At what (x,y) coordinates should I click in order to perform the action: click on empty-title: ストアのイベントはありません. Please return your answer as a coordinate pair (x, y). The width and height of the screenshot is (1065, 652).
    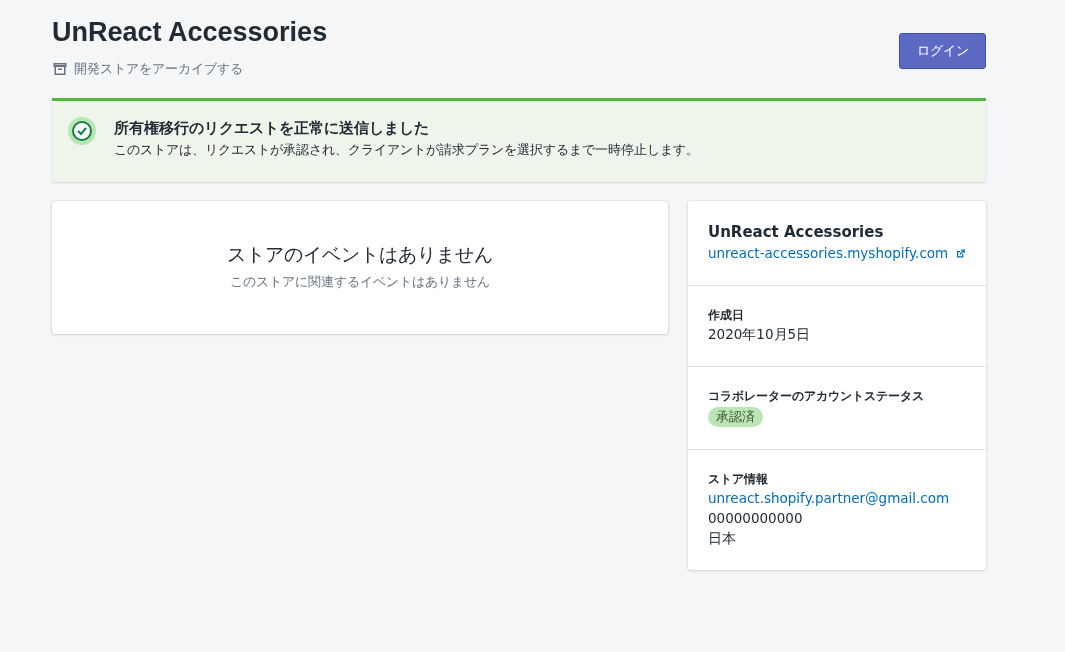
    Looking at the image, I should click on (360, 254).